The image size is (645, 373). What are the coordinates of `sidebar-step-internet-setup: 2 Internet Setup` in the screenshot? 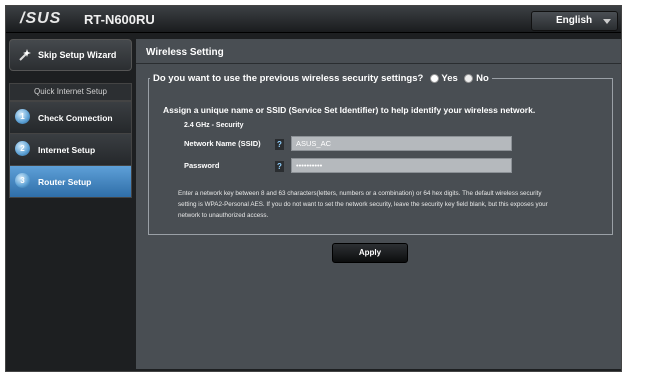 It's located at (70, 149).